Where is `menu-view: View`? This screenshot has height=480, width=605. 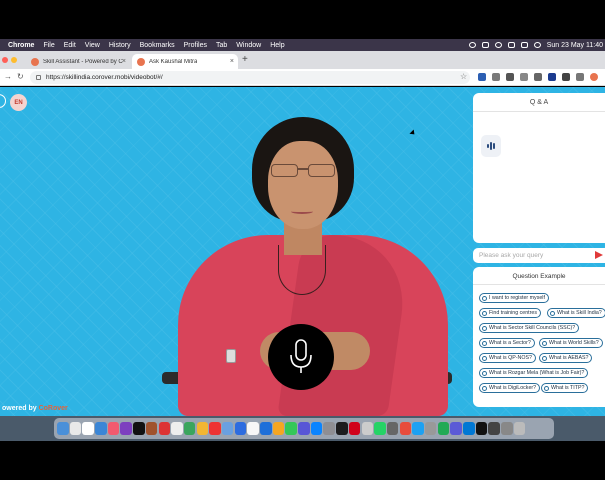 menu-view: View is located at coordinates (92, 45).